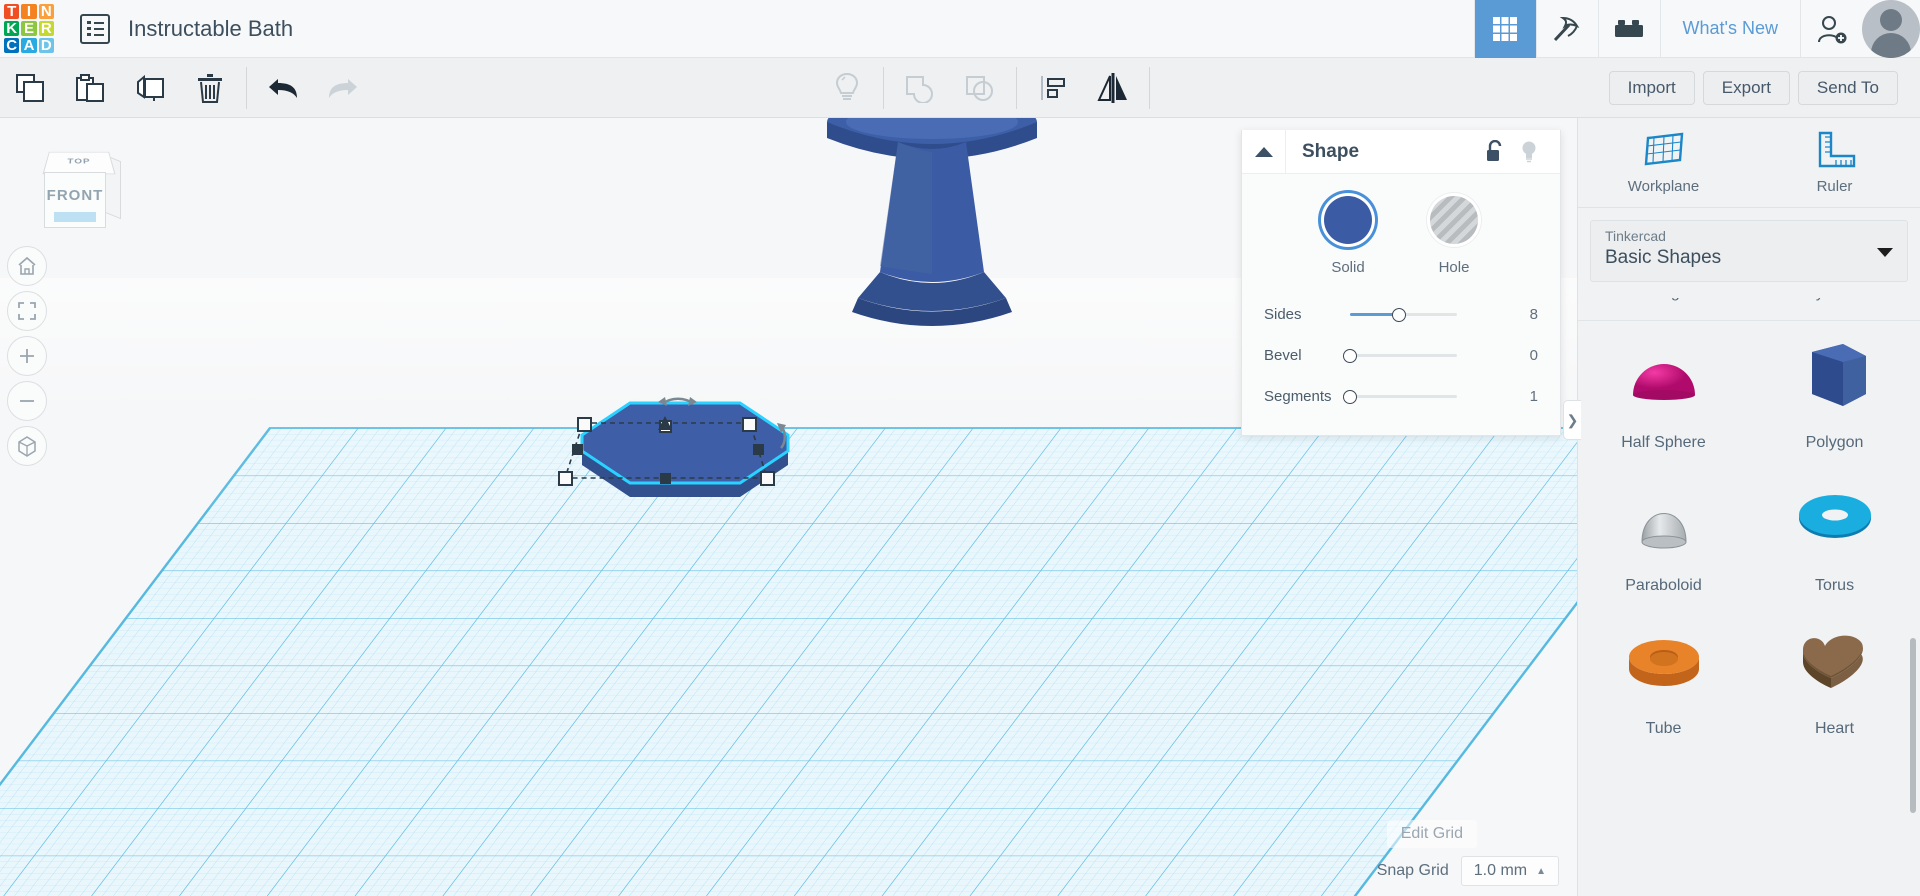 The width and height of the screenshot is (1920, 896). Describe the element at coordinates (95, 28) in the screenshot. I see `project-list-icon` at that location.